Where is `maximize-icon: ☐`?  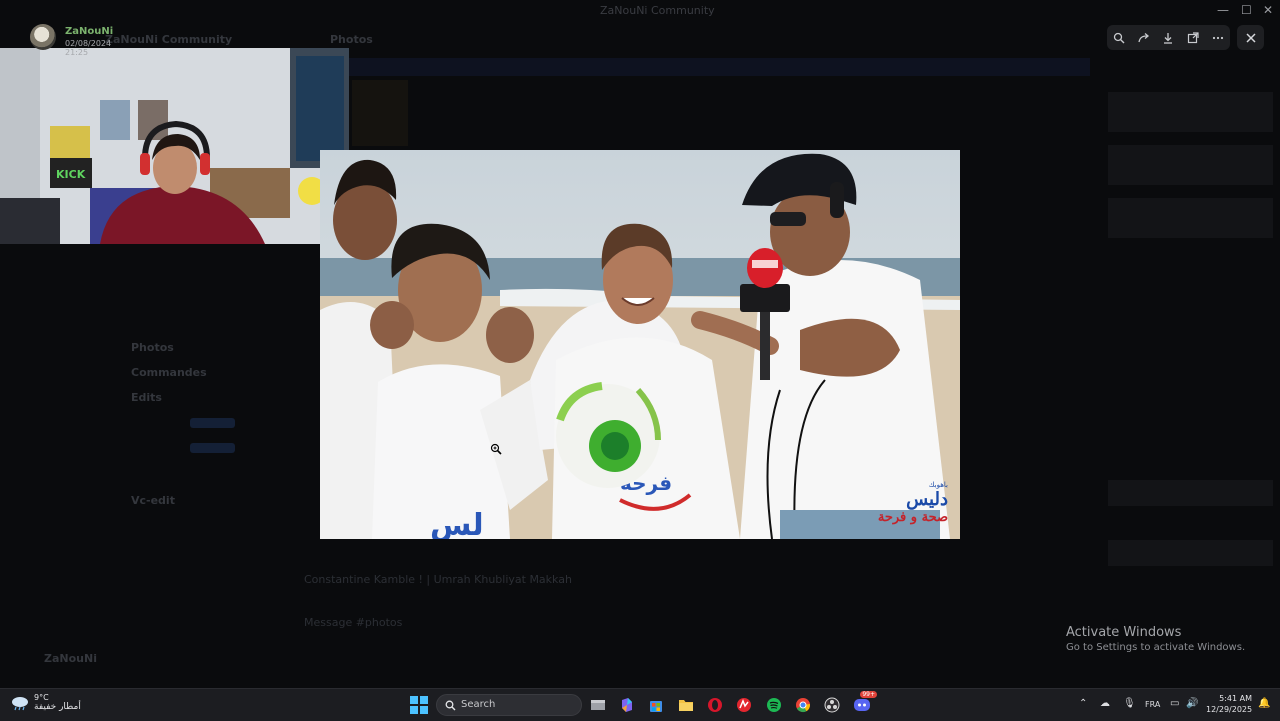 maximize-icon: ☐ is located at coordinates (1246, 10).